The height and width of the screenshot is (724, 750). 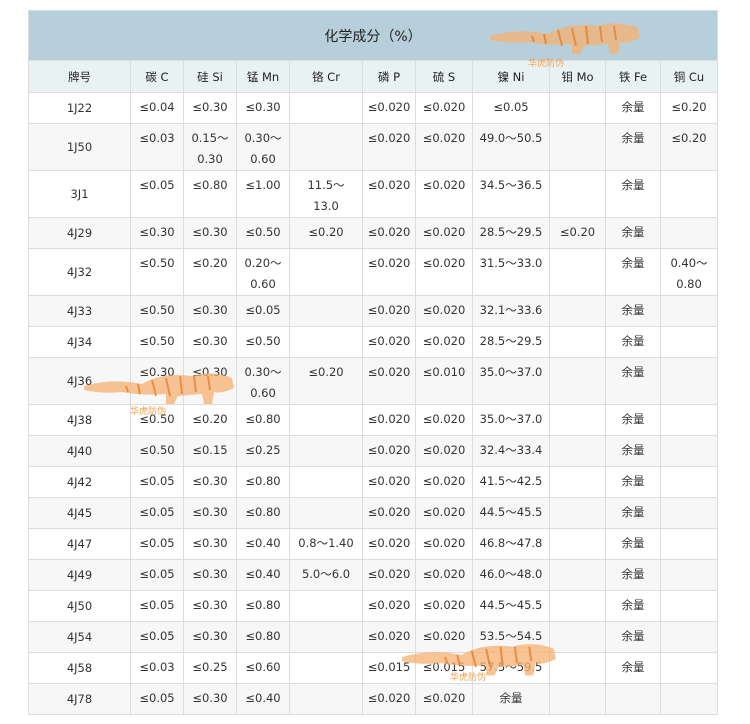 I want to click on value-cell: ≤0.010, so click(x=444, y=381).